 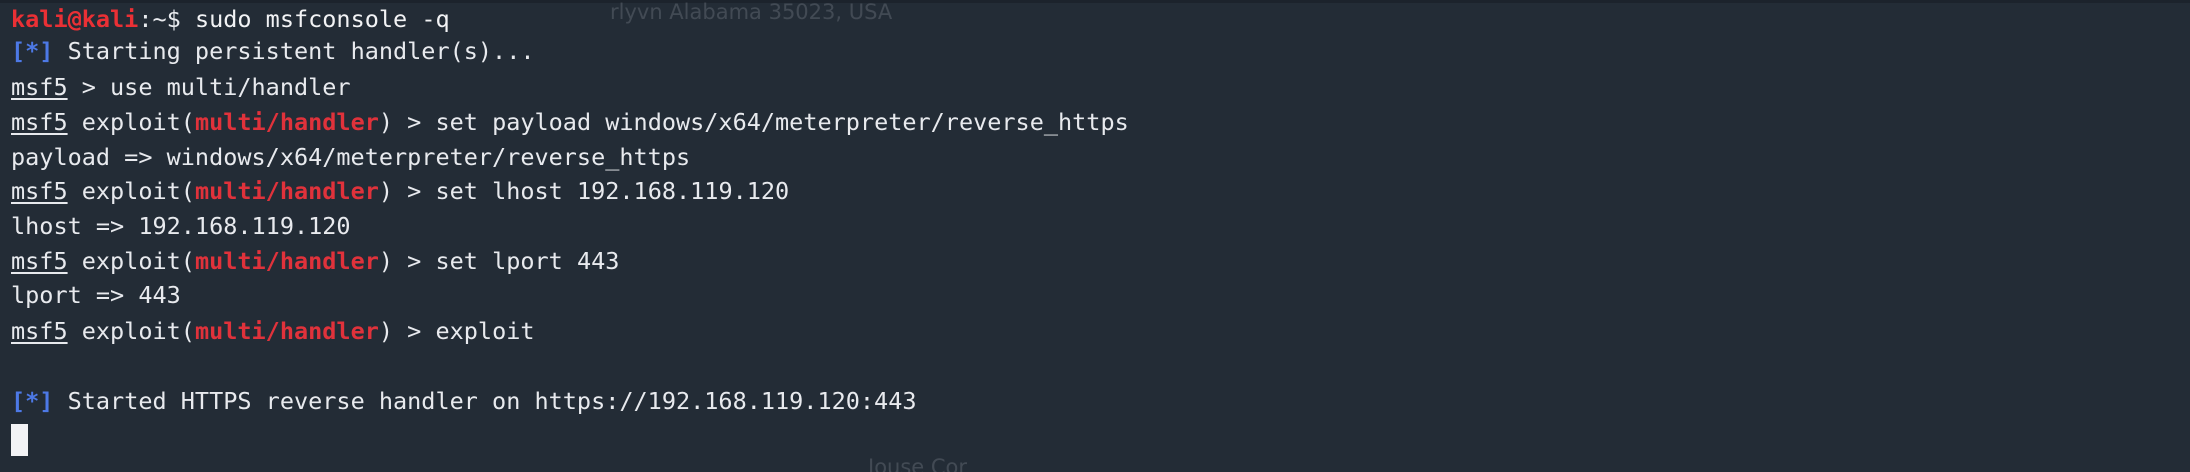 I want to click on command-text: > set lhost 192.168.119.120, so click(x=591, y=191).